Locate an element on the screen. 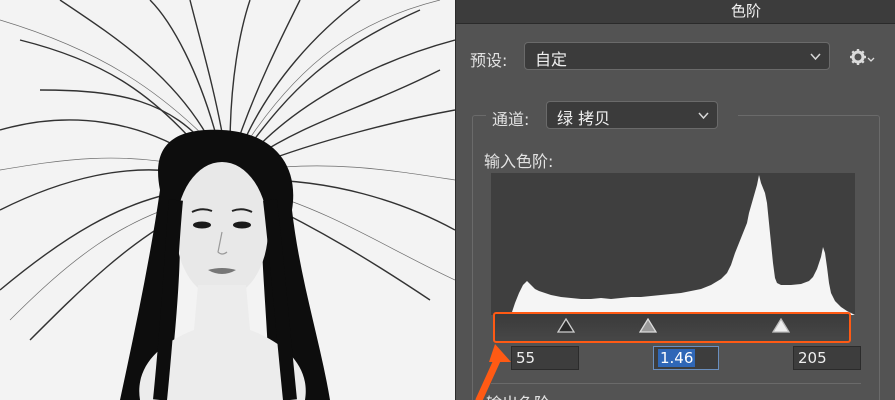 This screenshot has height=400, width=895. dialog-title: 色阶 is located at coordinates (745, 11).